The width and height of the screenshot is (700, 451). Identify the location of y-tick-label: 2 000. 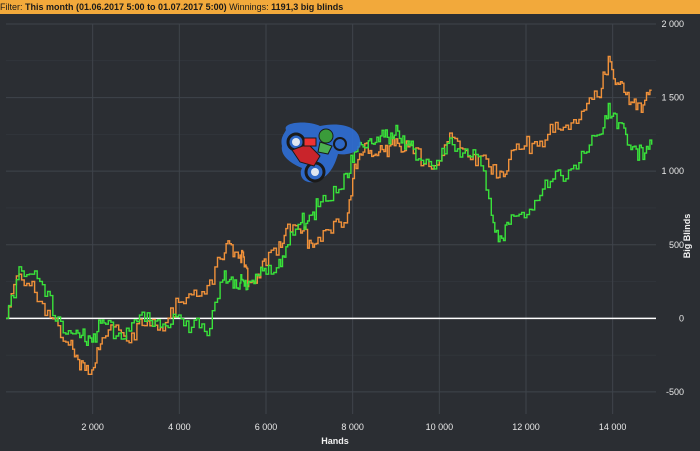
(672, 24).